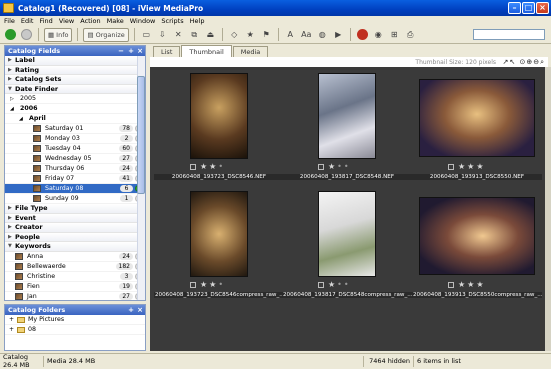  I want to click on folder-08: +08, so click(75, 330).